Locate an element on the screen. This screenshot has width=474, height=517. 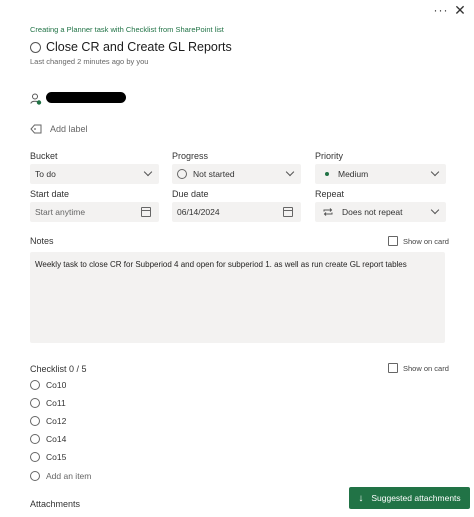
checklist-show-on-card: Show on card is located at coordinates (418, 368).